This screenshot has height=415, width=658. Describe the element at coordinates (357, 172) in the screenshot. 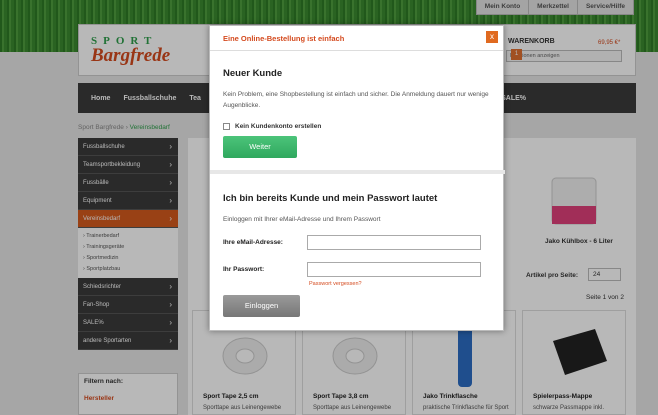

I see `modal-divider` at that location.